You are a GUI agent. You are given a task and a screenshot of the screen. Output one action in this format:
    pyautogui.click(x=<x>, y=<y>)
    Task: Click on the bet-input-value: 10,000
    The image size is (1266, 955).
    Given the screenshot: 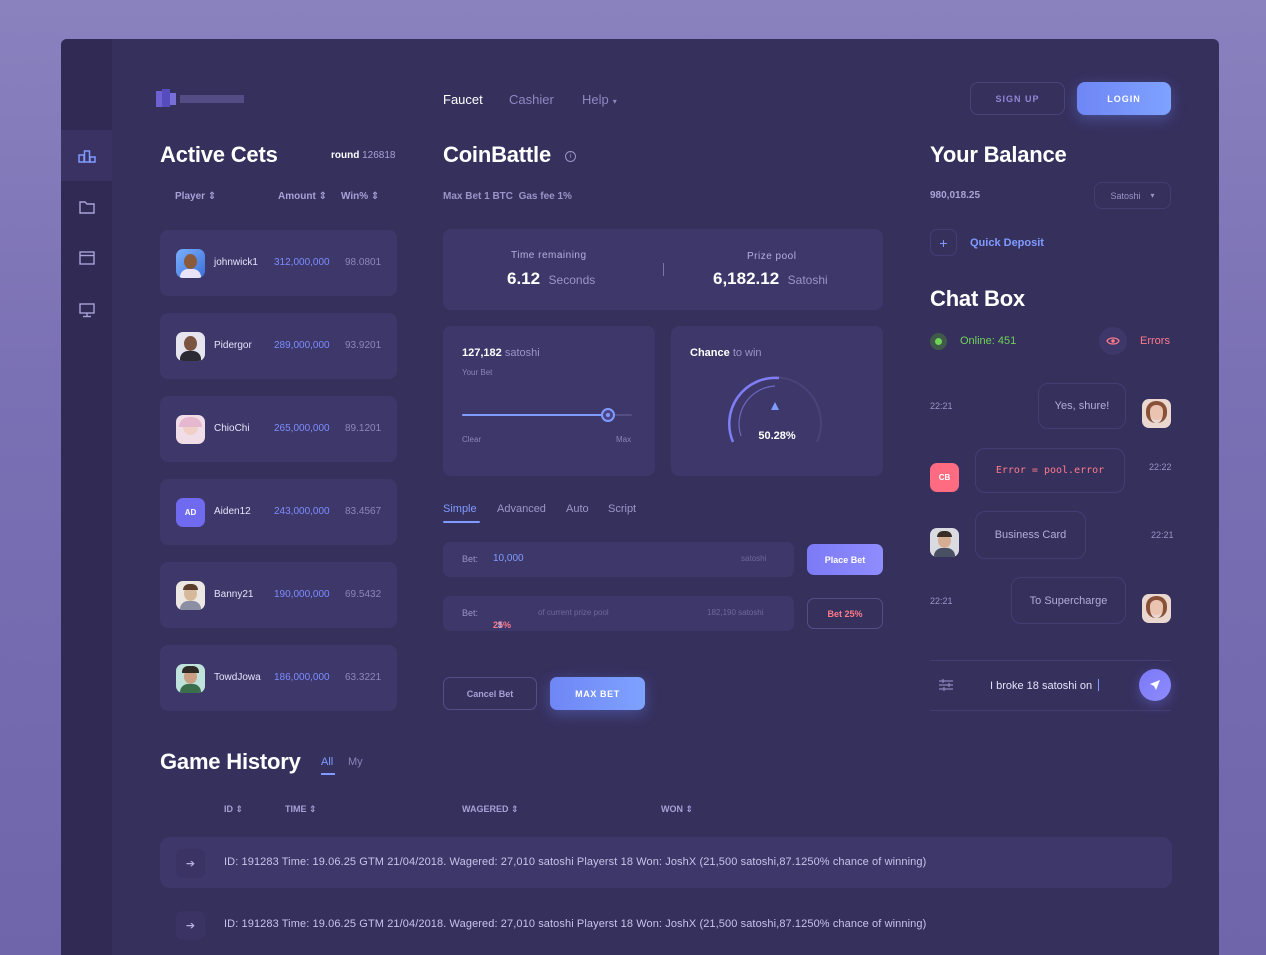 What is the action you would take?
    pyautogui.click(x=508, y=558)
    